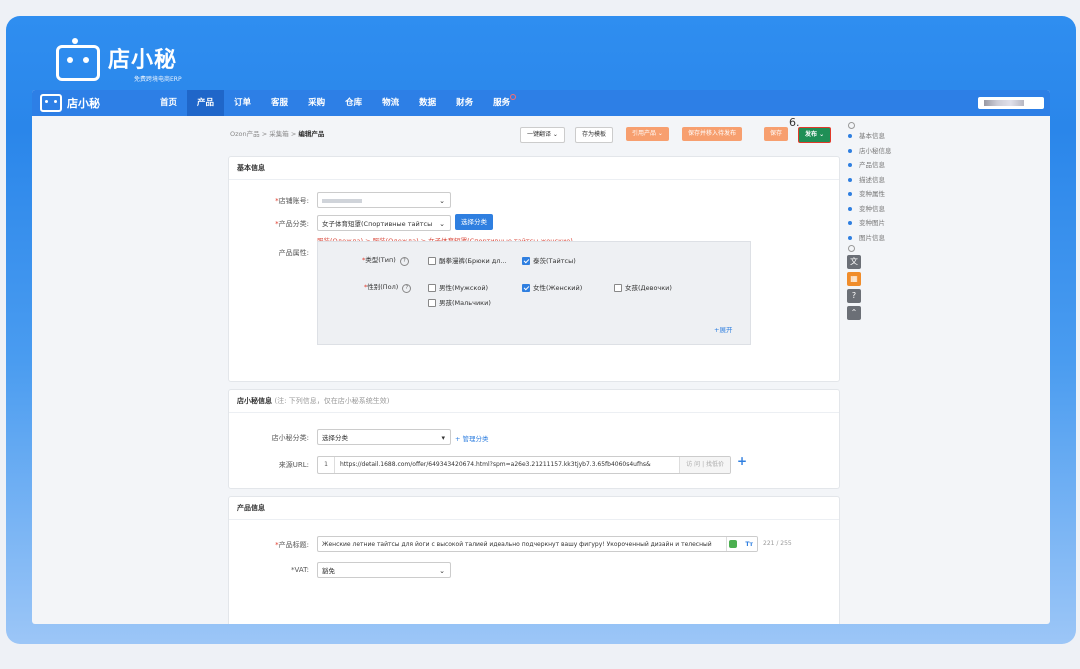  Describe the element at coordinates (534, 401) in the screenshot. I see `dxm-info-title: 店小秘信息 (注: 下列信息，仅在店小秘系统生效)` at that location.